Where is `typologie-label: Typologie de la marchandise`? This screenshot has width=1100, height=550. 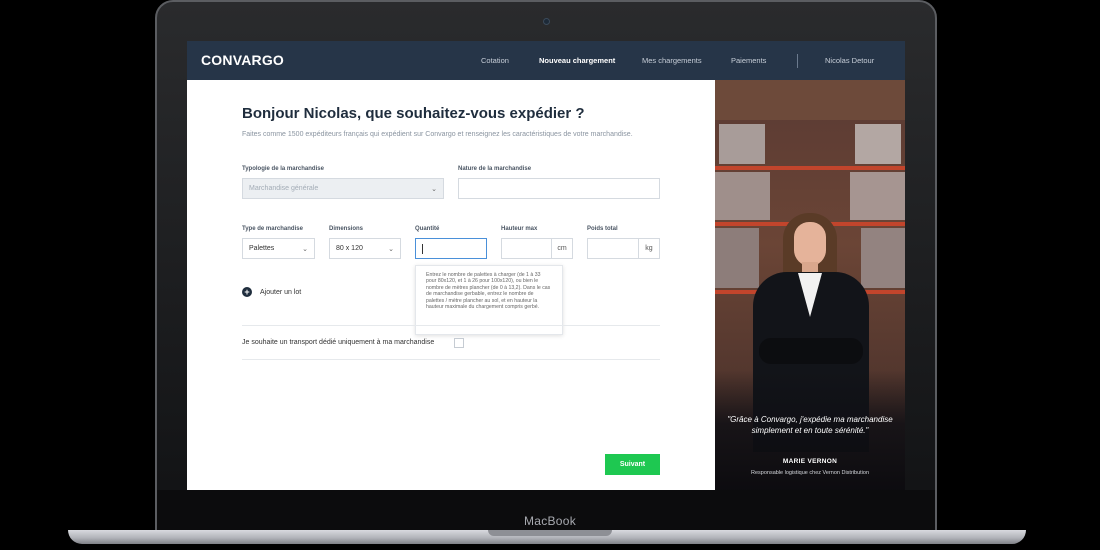 typologie-label: Typologie de la marchandise is located at coordinates (283, 169).